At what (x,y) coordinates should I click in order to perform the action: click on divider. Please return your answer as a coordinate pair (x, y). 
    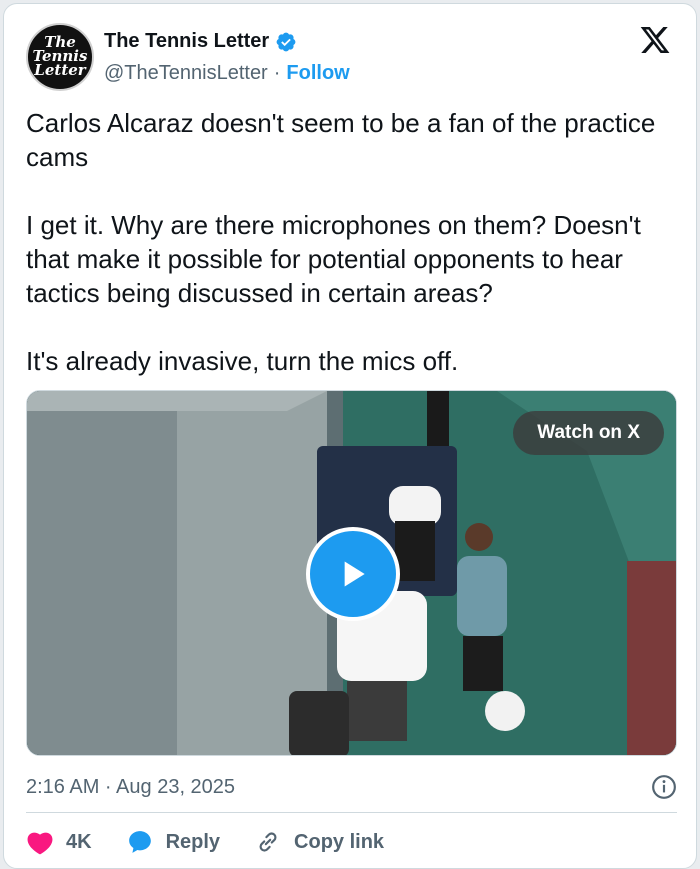
    Looking at the image, I should click on (351, 812).